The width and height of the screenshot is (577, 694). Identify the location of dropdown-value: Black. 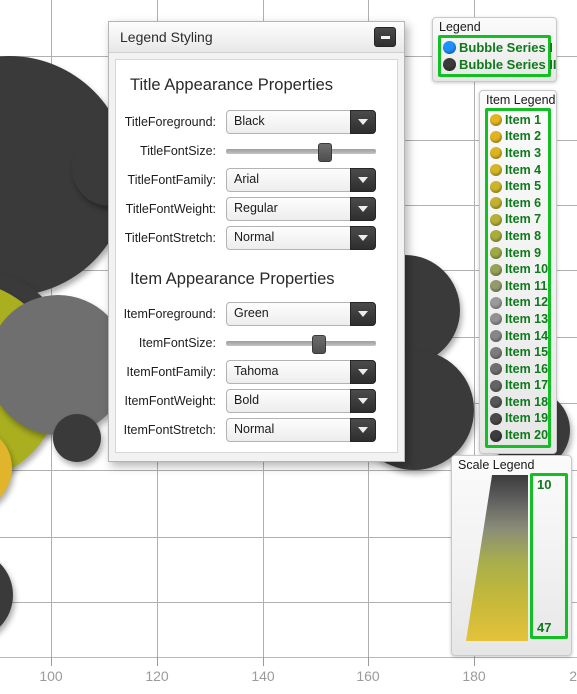
(249, 120).